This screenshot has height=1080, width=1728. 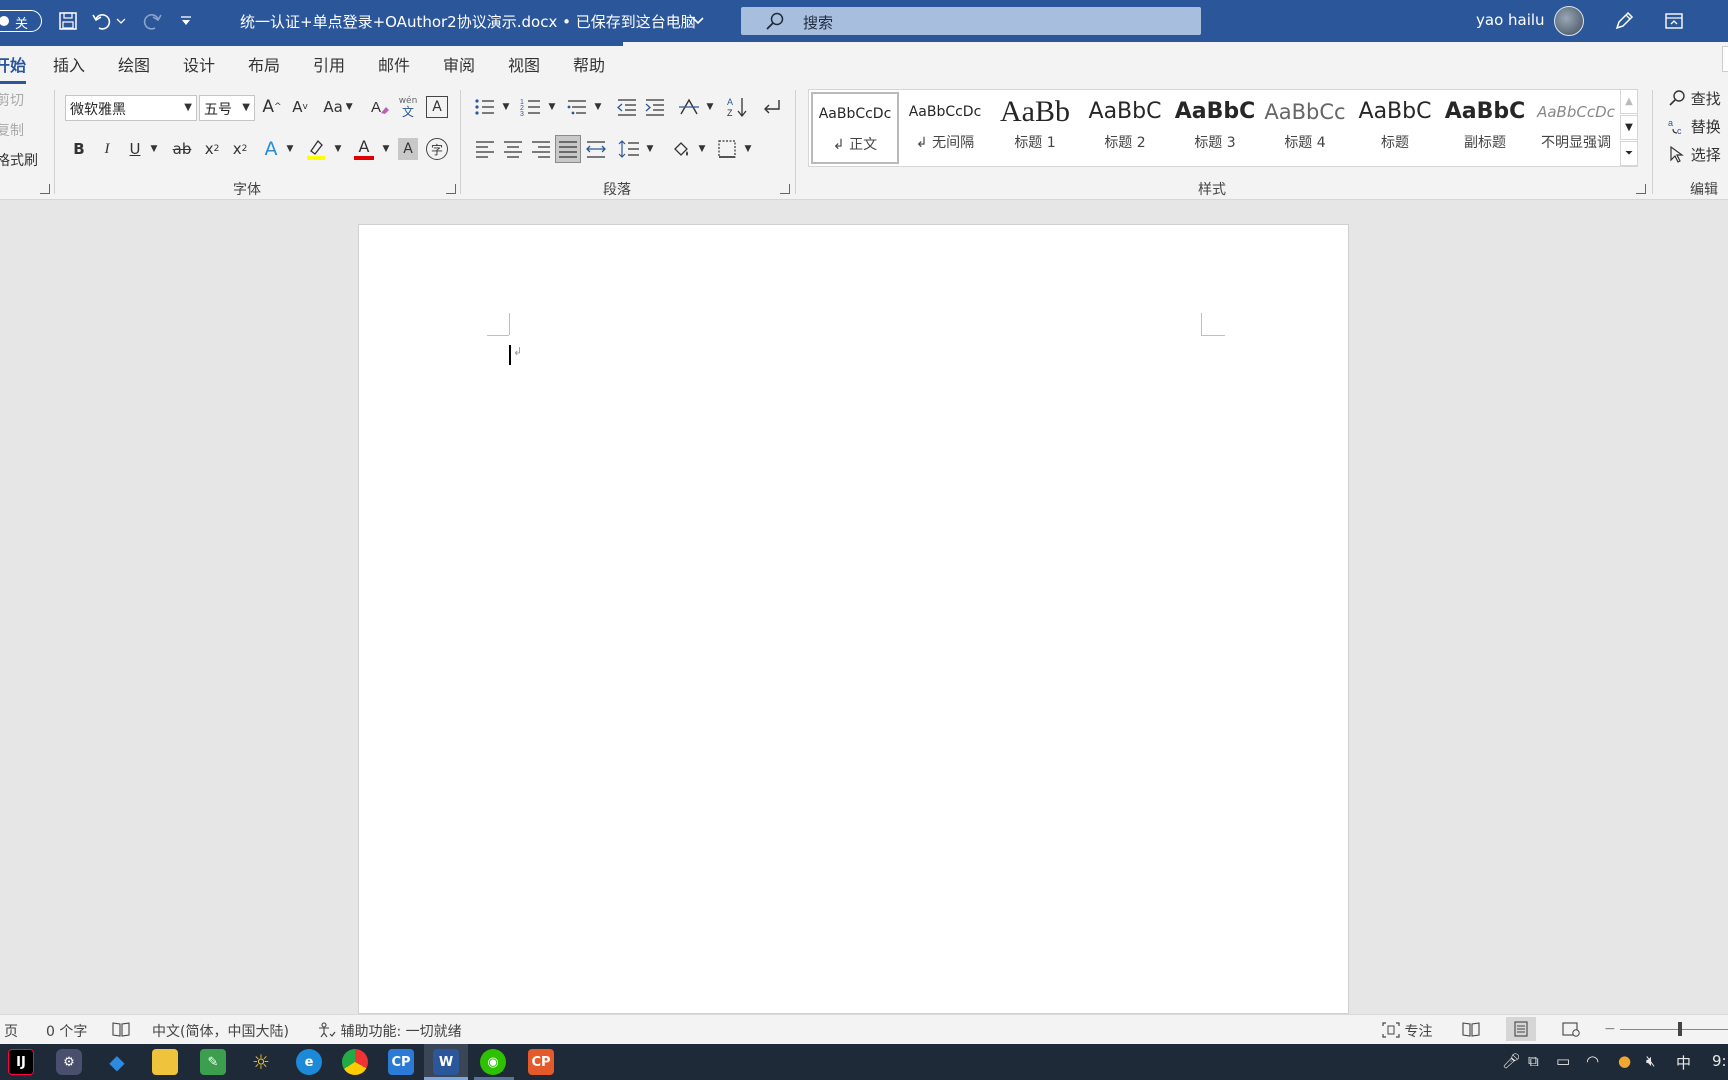 I want to click on style-heading-3: AaBbC 标题 3, so click(x=1215, y=128).